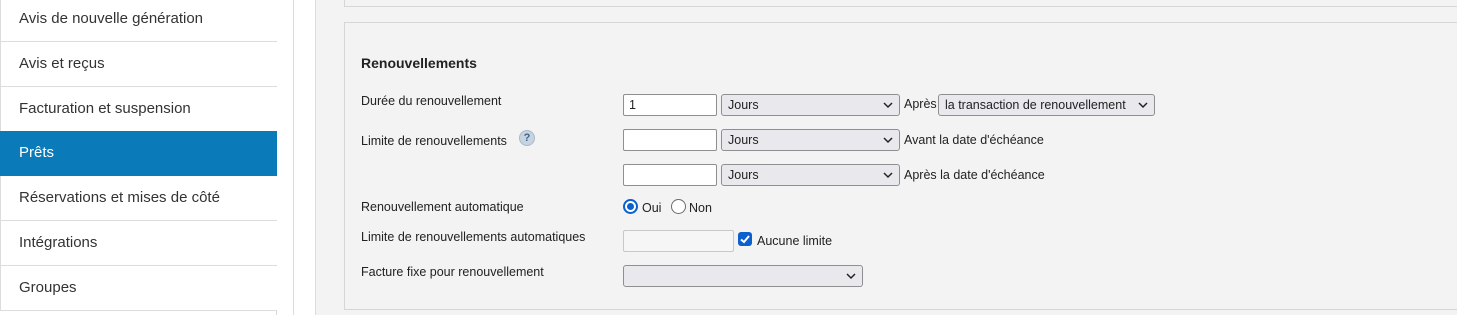 The width and height of the screenshot is (1457, 315). What do you see at coordinates (431, 101) in the screenshot?
I see `renewal-duration-label: Durée du renouvellement` at bounding box center [431, 101].